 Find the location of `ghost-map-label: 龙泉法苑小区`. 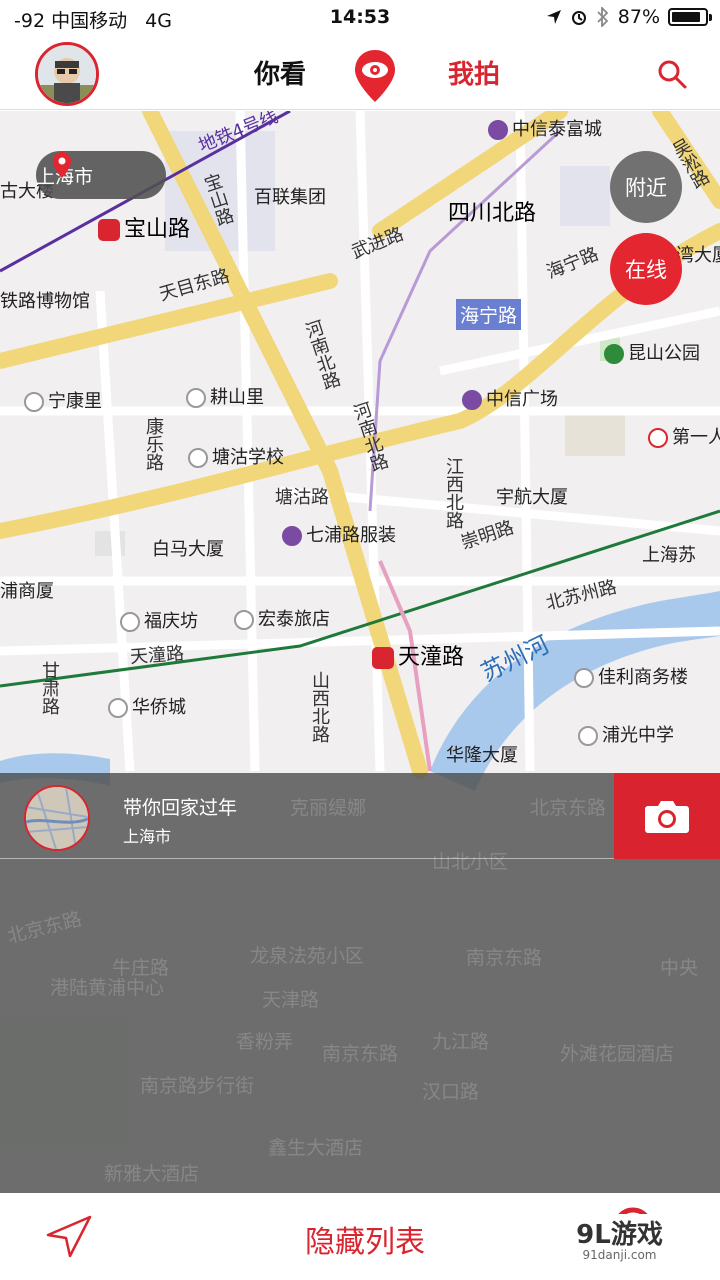

ghost-map-label: 龙泉法苑小区 is located at coordinates (307, 956).